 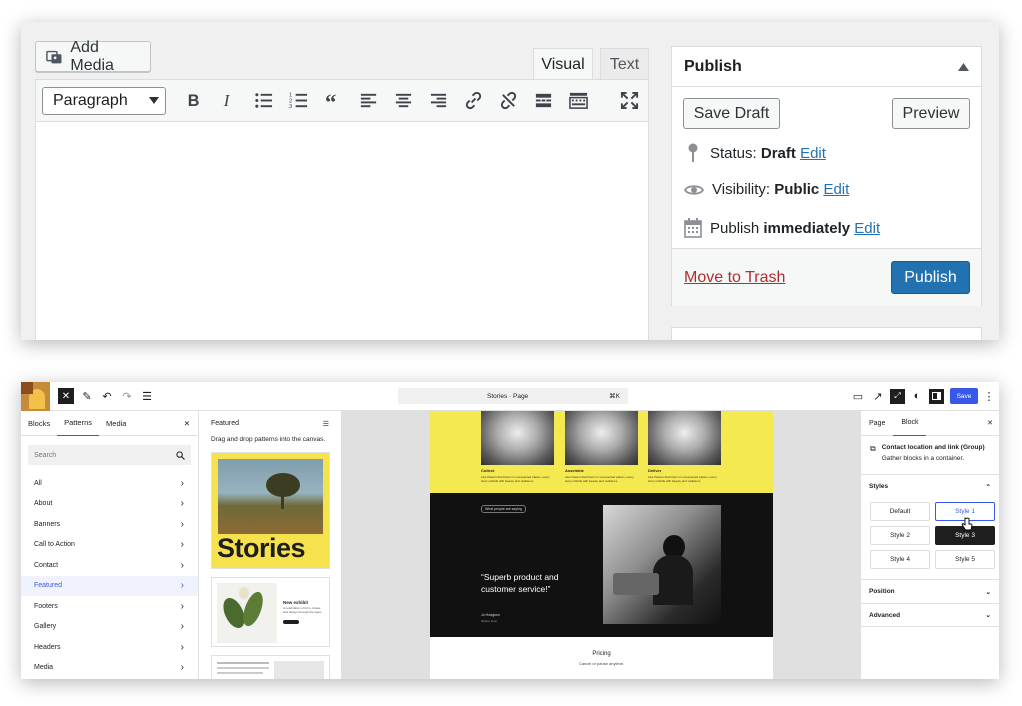 I want to click on align-center-icon, so click(x=403, y=101).